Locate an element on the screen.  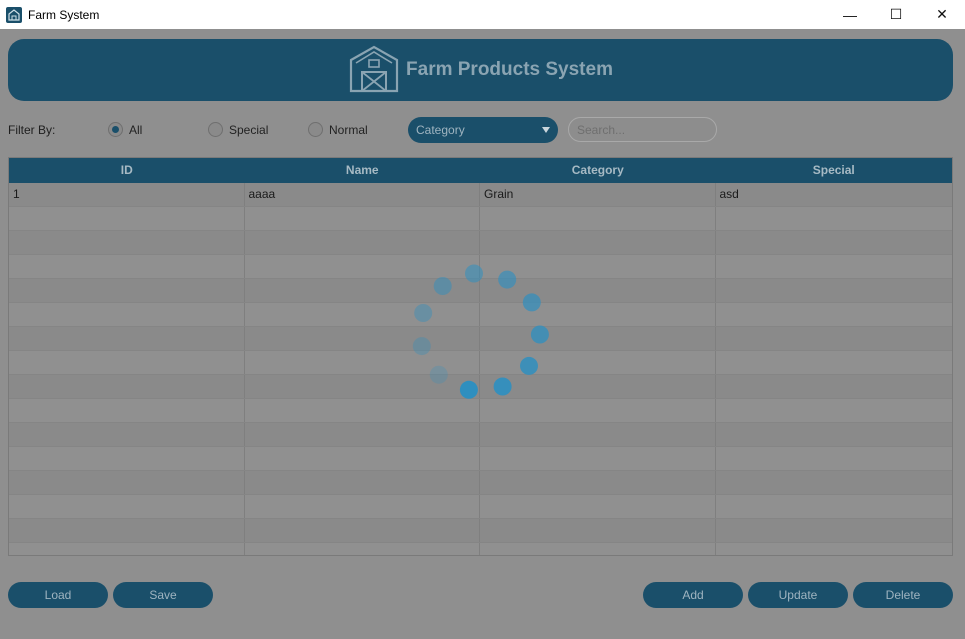
category-dropdown: Category is located at coordinates (483, 130).